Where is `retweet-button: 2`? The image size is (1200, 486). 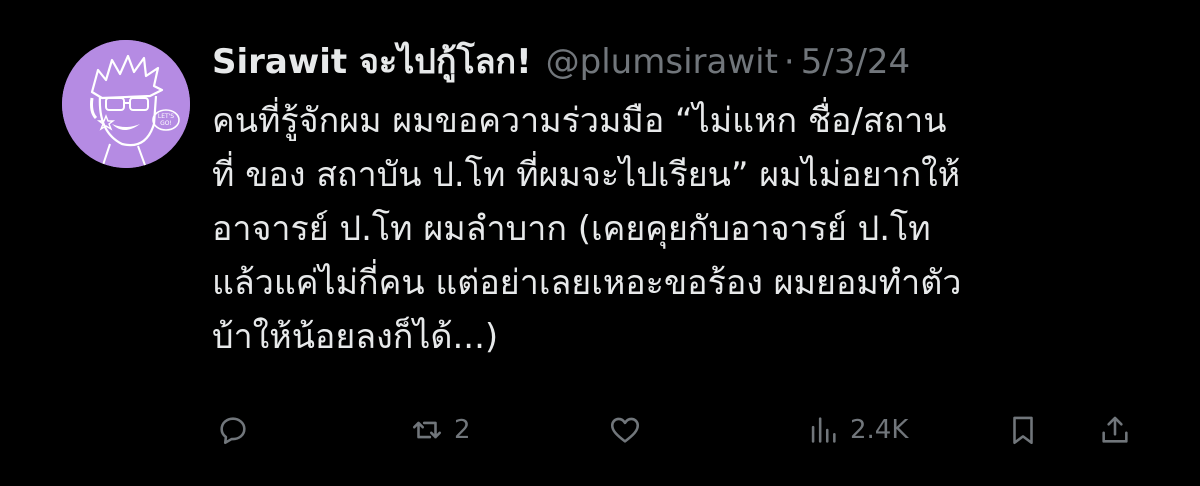
retweet-button: 2 is located at coordinates (440, 430).